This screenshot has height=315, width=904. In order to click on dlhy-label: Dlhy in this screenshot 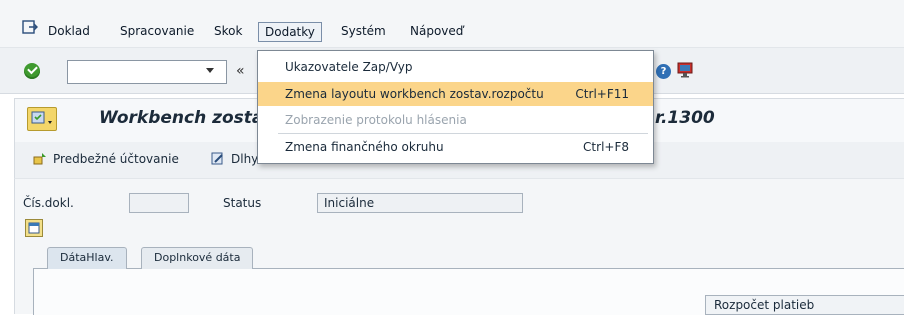, I will do `click(245, 159)`.